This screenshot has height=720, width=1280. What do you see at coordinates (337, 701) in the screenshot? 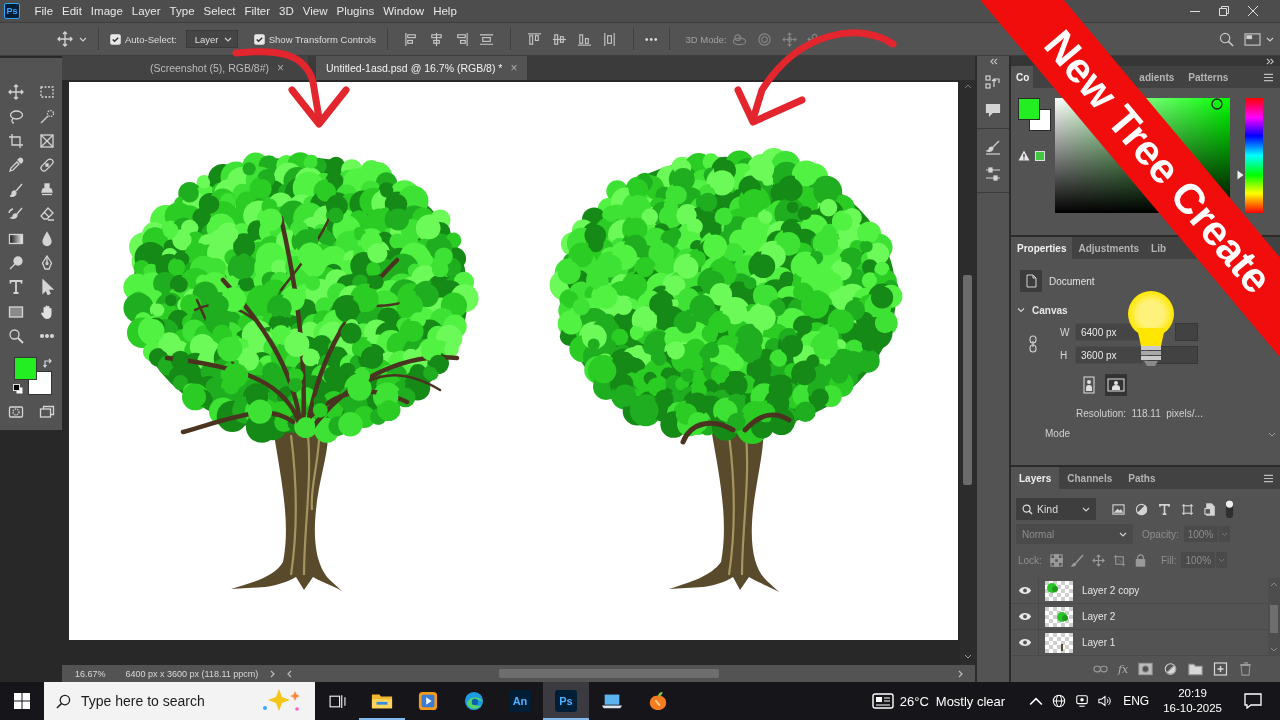
I see `task-view-icon` at bounding box center [337, 701].